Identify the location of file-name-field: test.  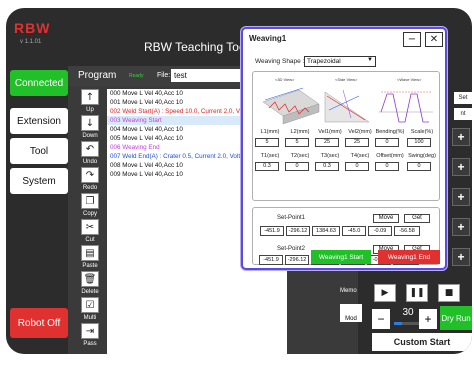
(211, 75).